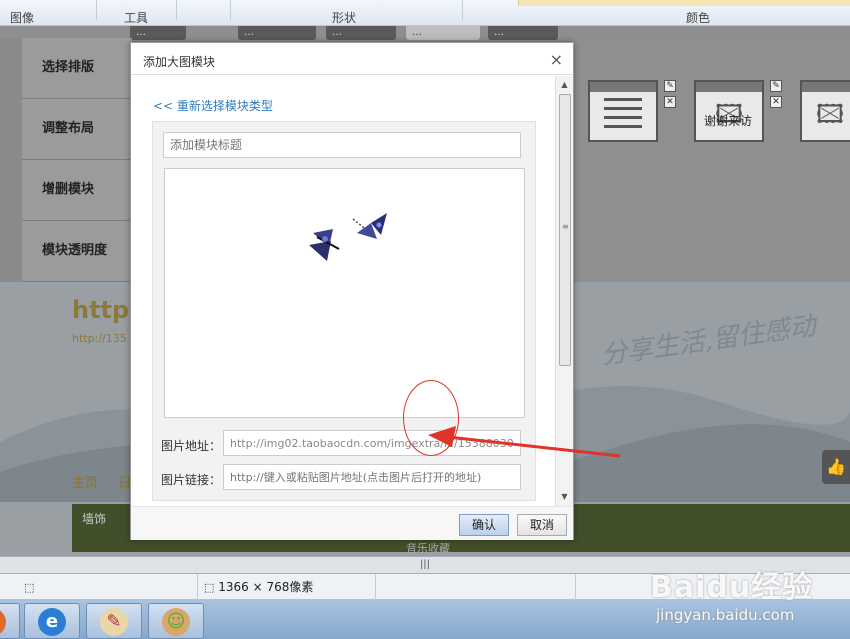 The width and height of the screenshot is (850, 639). I want to click on ribbon-group-shapes: 形状, so click(344, 17).